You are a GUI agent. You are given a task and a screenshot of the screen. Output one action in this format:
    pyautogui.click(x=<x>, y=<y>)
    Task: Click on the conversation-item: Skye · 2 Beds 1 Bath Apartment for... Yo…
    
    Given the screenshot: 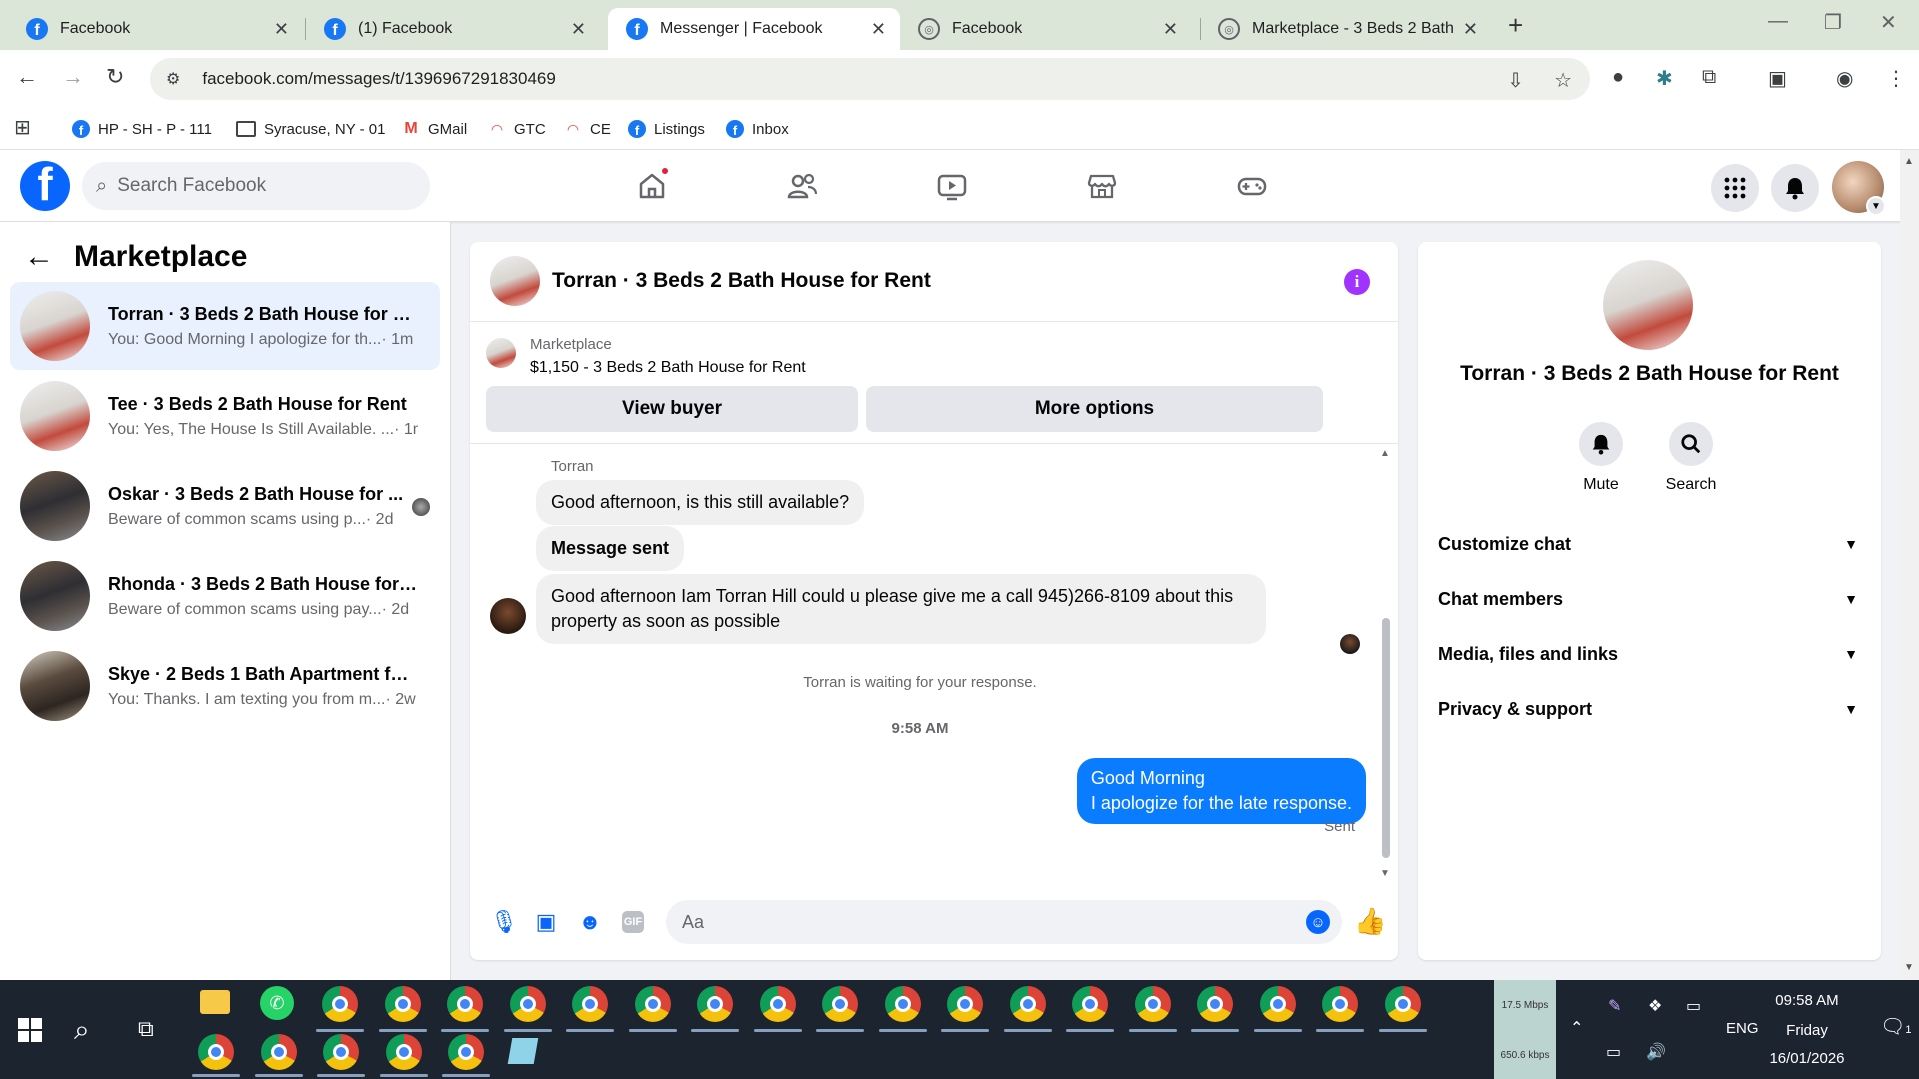 What is the action you would take?
    pyautogui.click(x=225, y=686)
    